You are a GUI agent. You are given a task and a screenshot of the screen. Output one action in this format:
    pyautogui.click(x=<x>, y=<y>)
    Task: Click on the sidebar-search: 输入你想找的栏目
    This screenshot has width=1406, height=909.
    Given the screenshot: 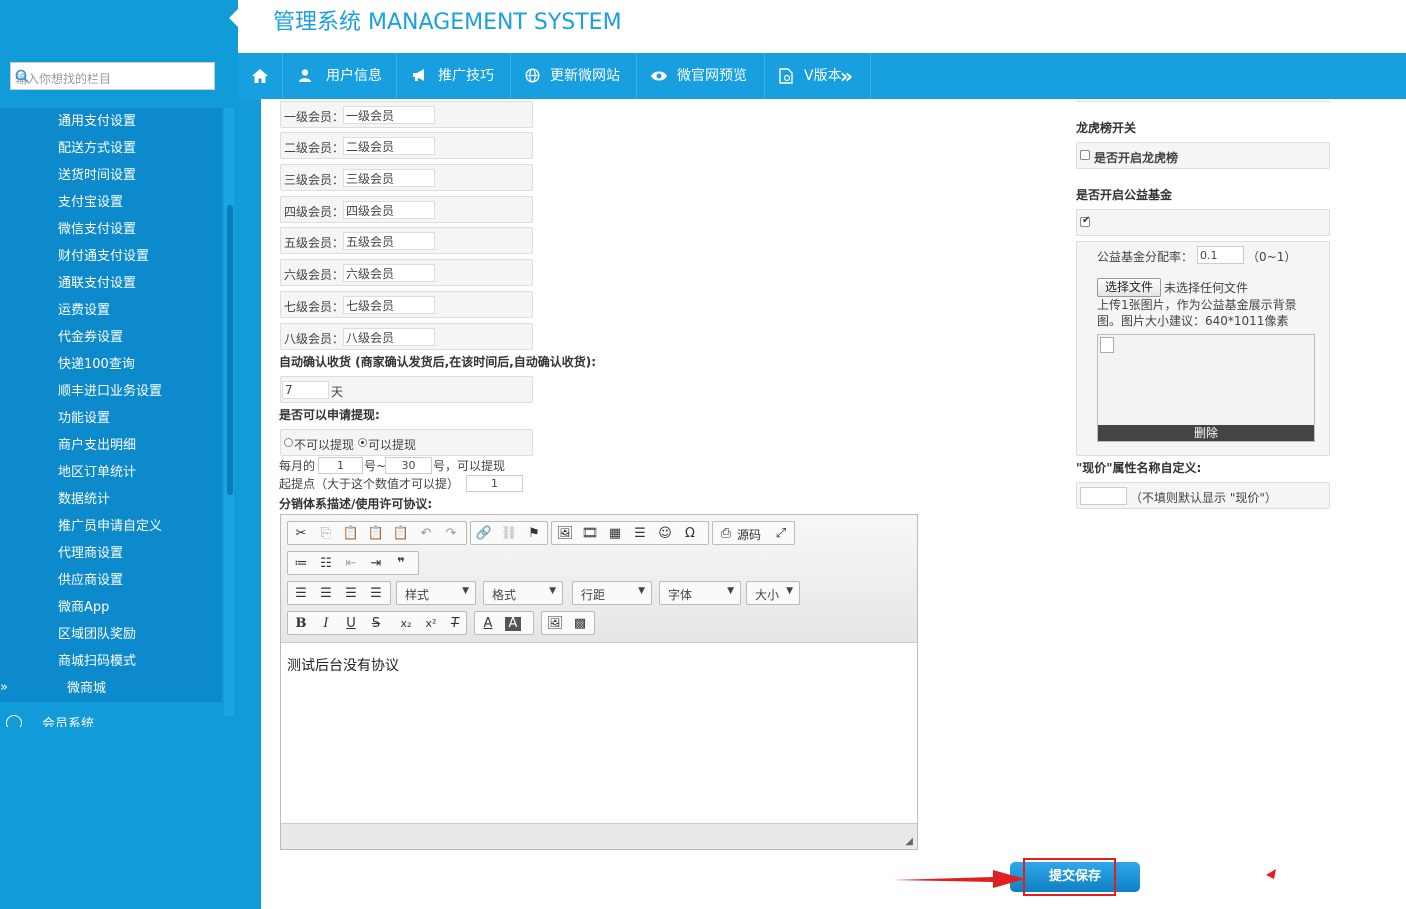 What is the action you would take?
    pyautogui.click(x=112, y=76)
    